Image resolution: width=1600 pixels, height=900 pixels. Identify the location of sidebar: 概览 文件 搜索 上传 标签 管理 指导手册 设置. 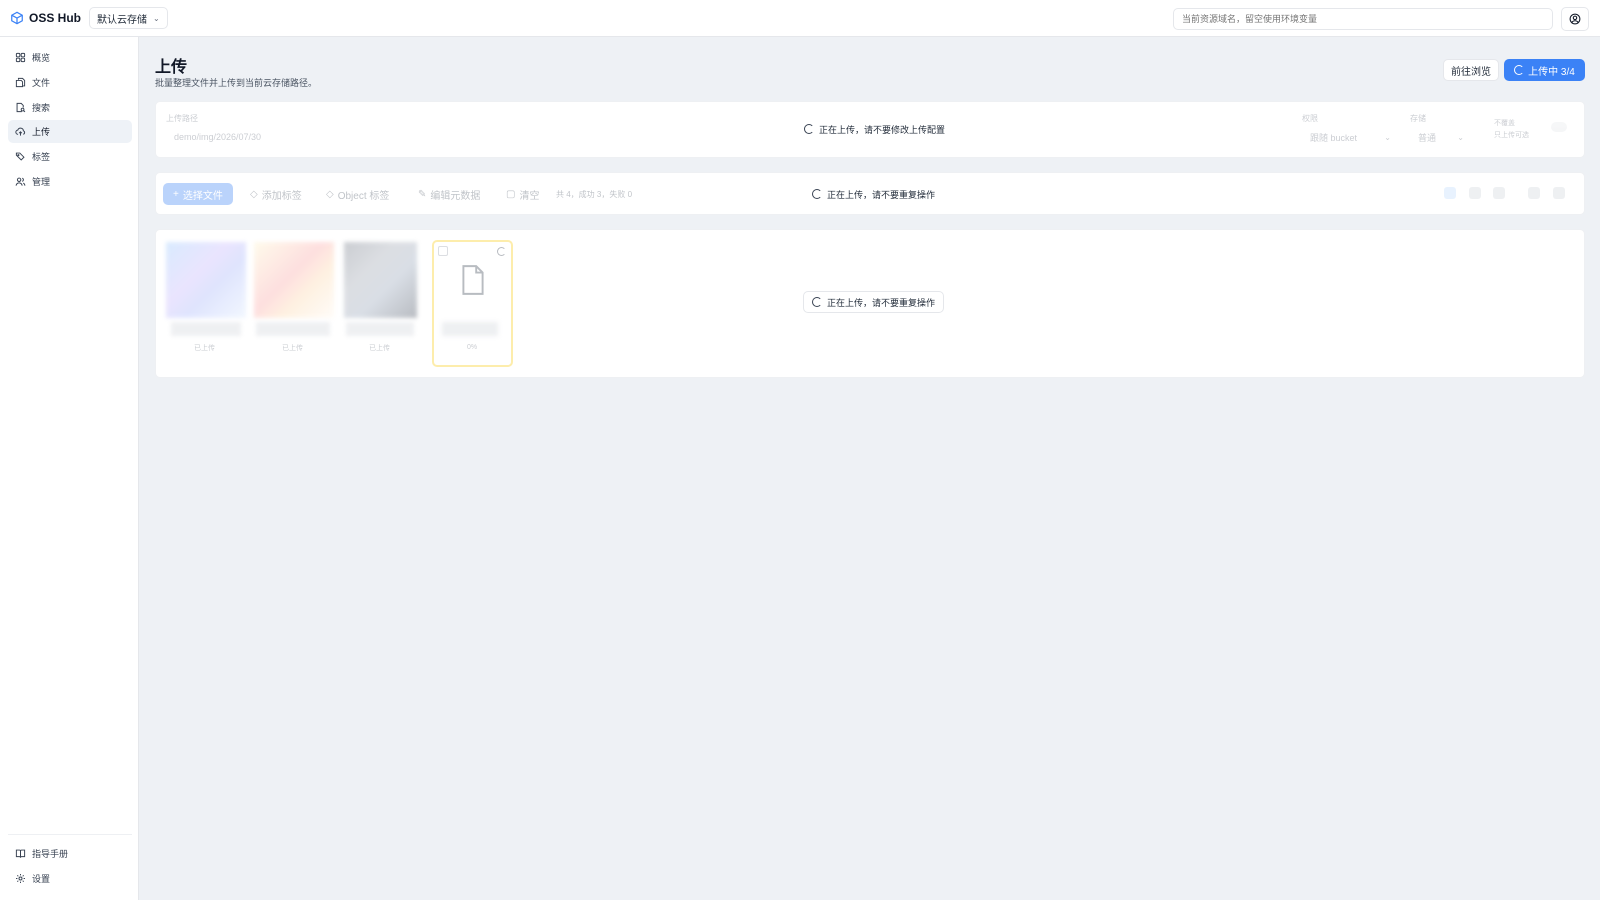
(69, 468).